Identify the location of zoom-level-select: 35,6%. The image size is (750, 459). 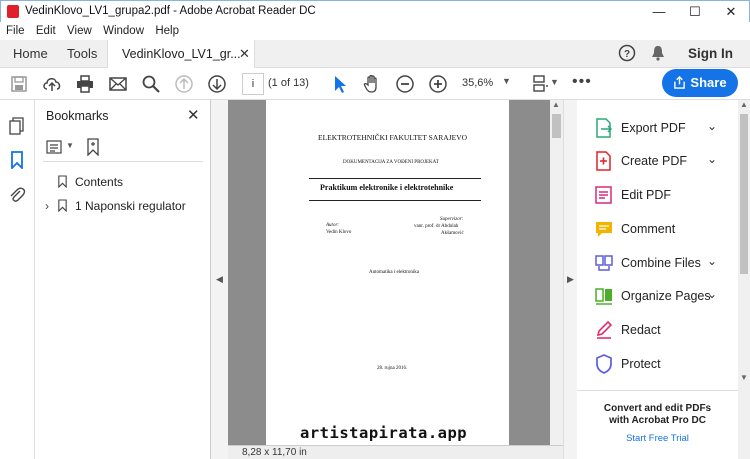
(477, 83).